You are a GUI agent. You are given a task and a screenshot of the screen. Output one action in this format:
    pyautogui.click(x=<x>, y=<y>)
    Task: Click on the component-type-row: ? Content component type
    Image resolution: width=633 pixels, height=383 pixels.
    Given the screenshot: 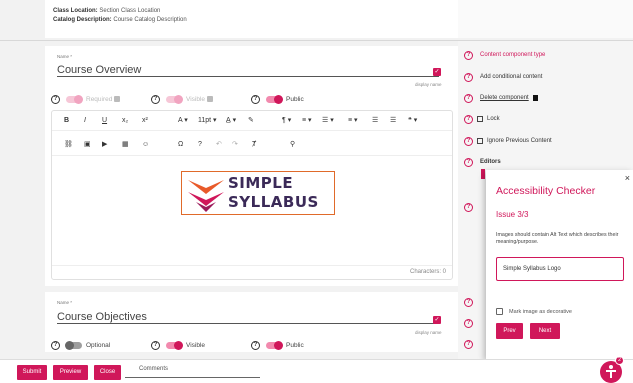 What is the action you would take?
    pyautogui.click(x=504, y=55)
    